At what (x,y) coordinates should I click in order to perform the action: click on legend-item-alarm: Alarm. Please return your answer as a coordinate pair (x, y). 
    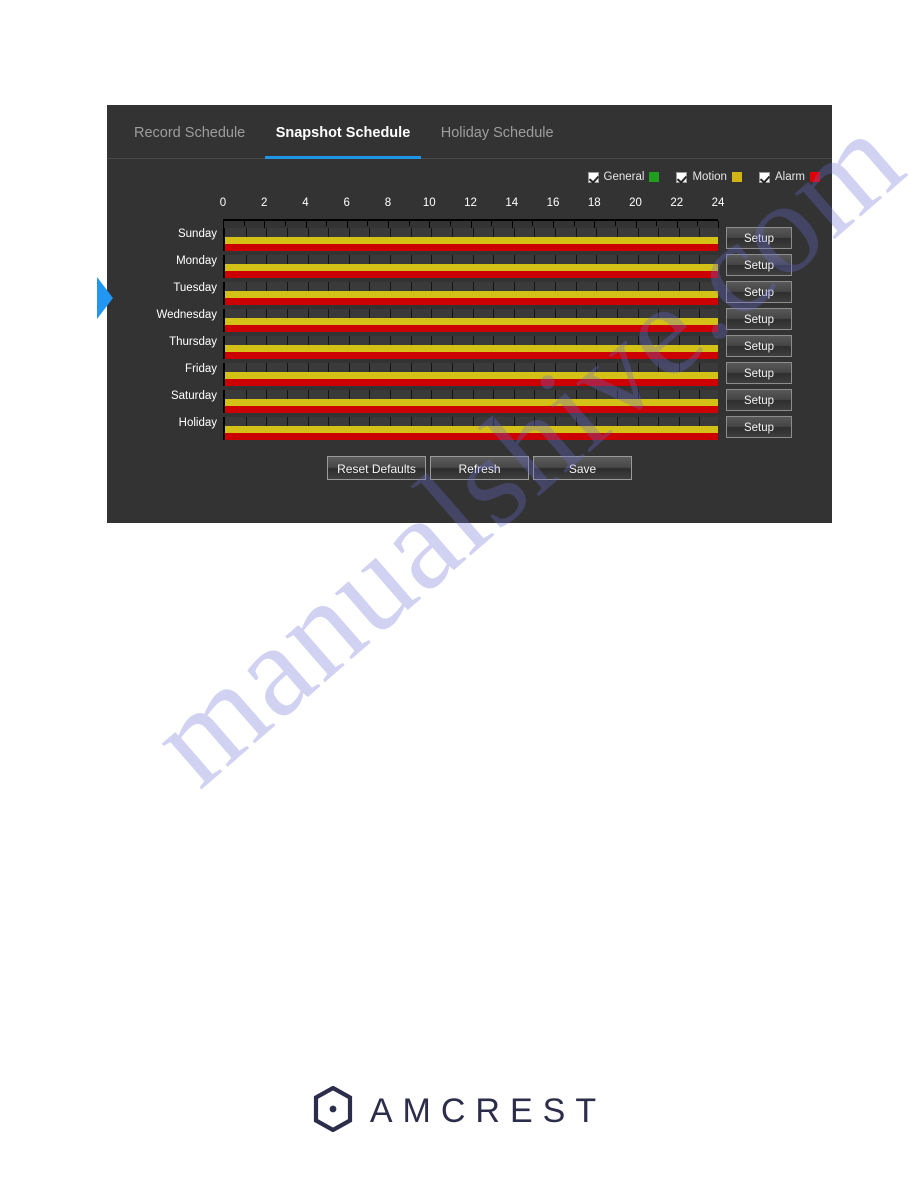
    Looking at the image, I should click on (789, 177).